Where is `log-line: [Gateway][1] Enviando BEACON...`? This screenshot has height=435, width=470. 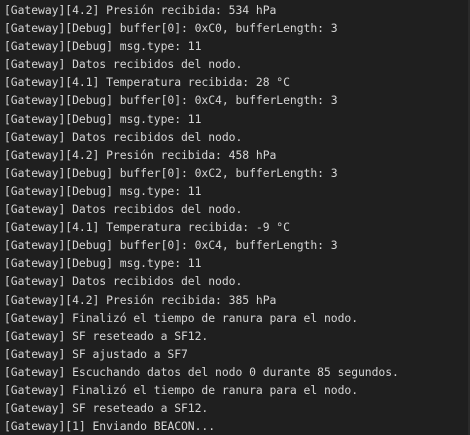 log-line: [Gateway][1] Enviando BEACON... is located at coordinates (110, 426).